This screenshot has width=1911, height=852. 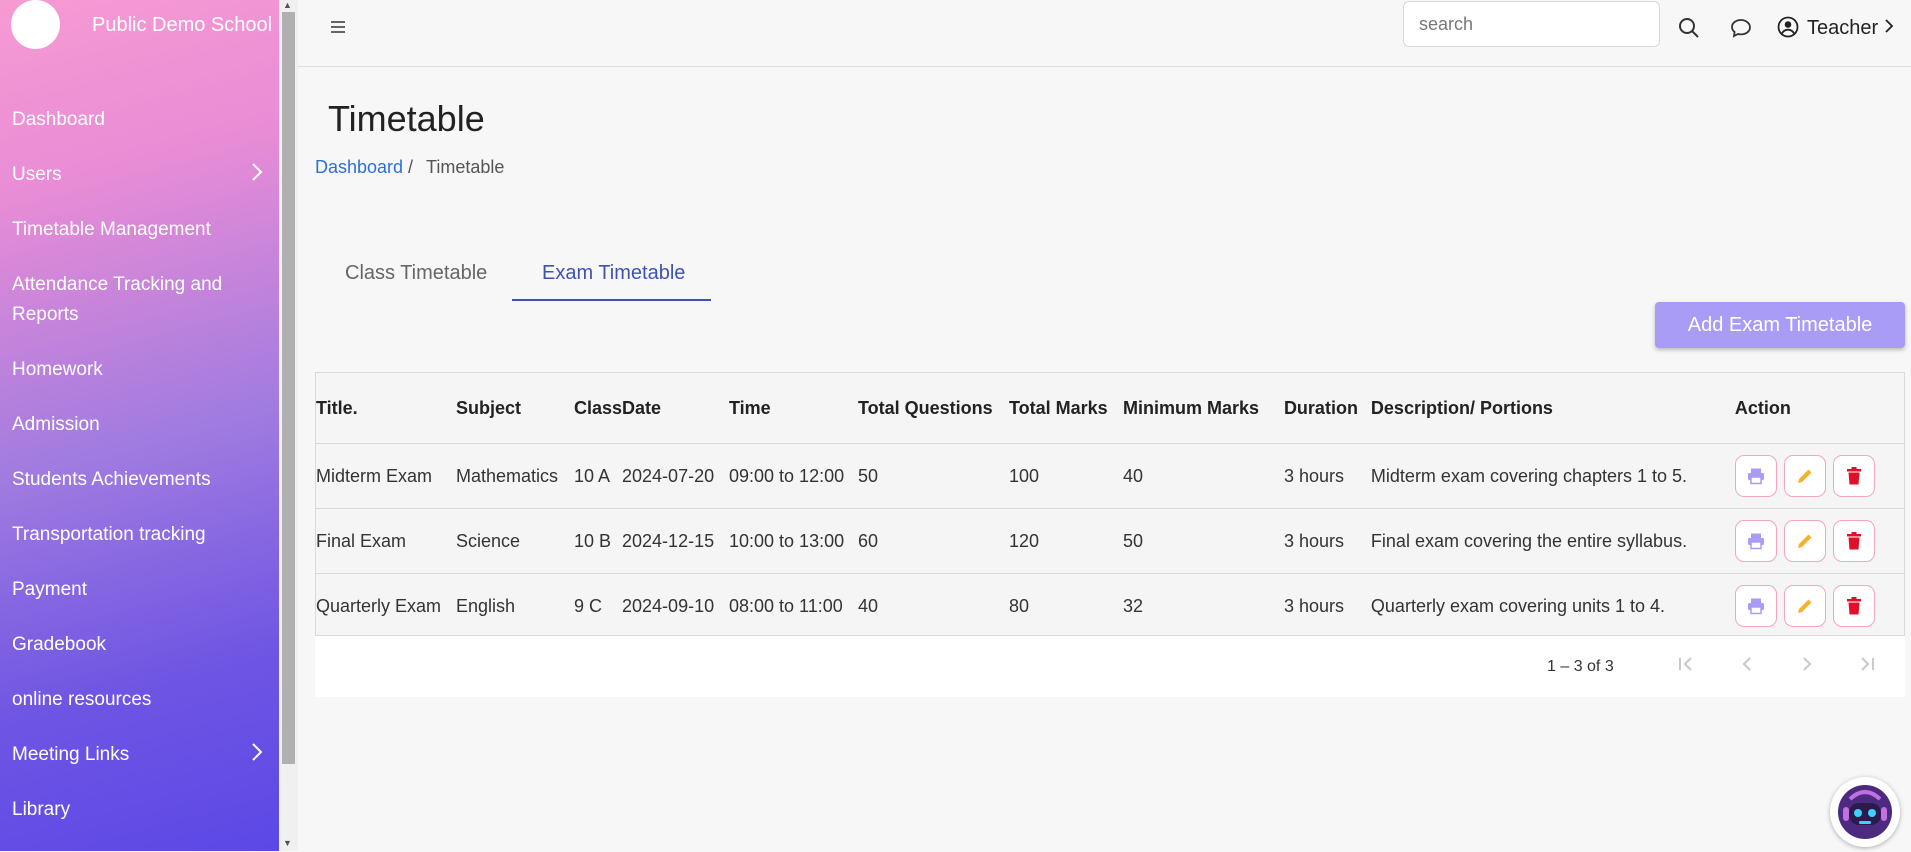 What do you see at coordinates (58, 119) in the screenshot?
I see `sidebar-item-label: Dashboard` at bounding box center [58, 119].